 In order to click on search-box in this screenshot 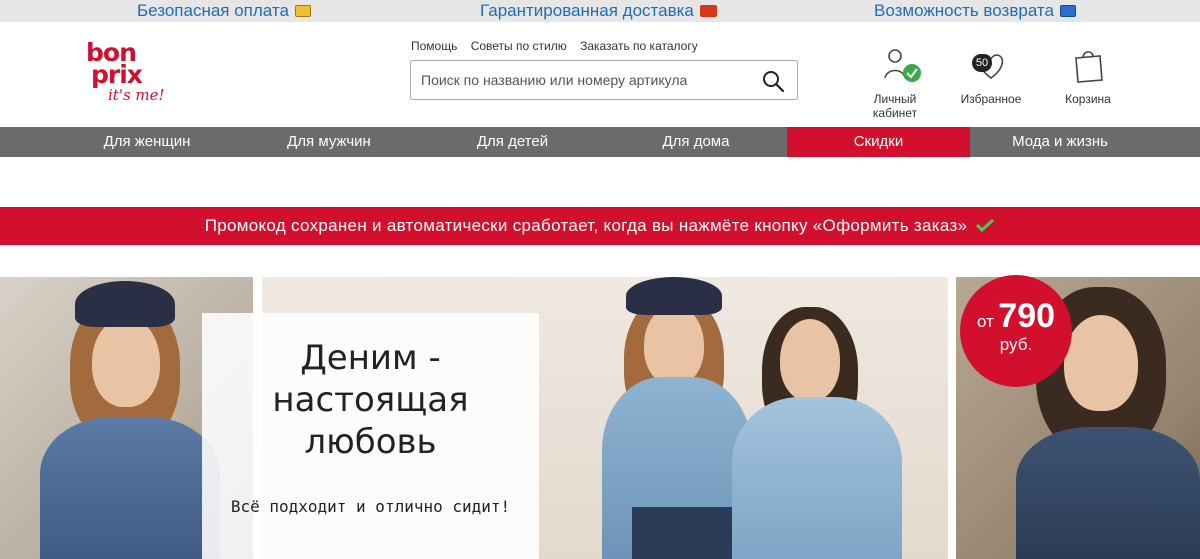, I will do `click(604, 80)`.